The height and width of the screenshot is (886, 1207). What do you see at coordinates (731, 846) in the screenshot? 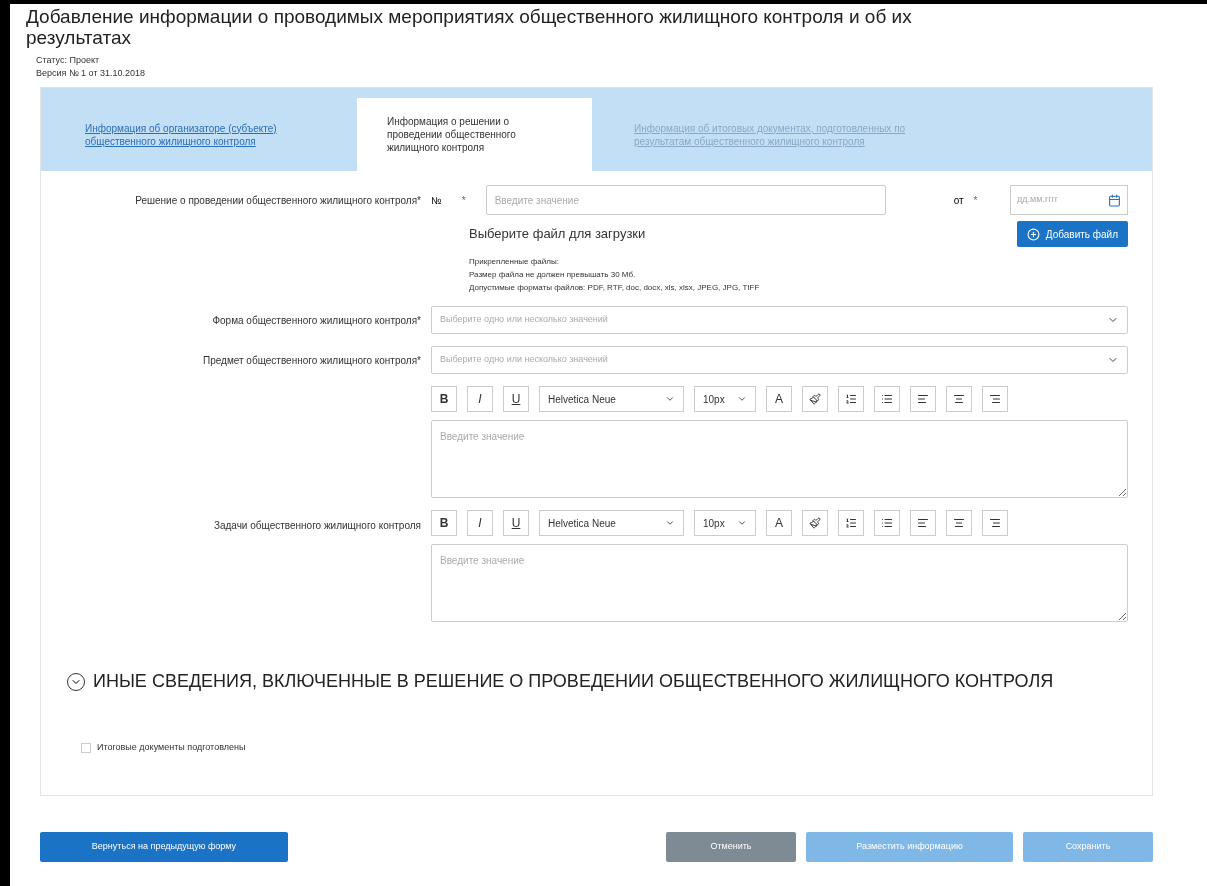
I see `cancel-button: Отменить` at bounding box center [731, 846].